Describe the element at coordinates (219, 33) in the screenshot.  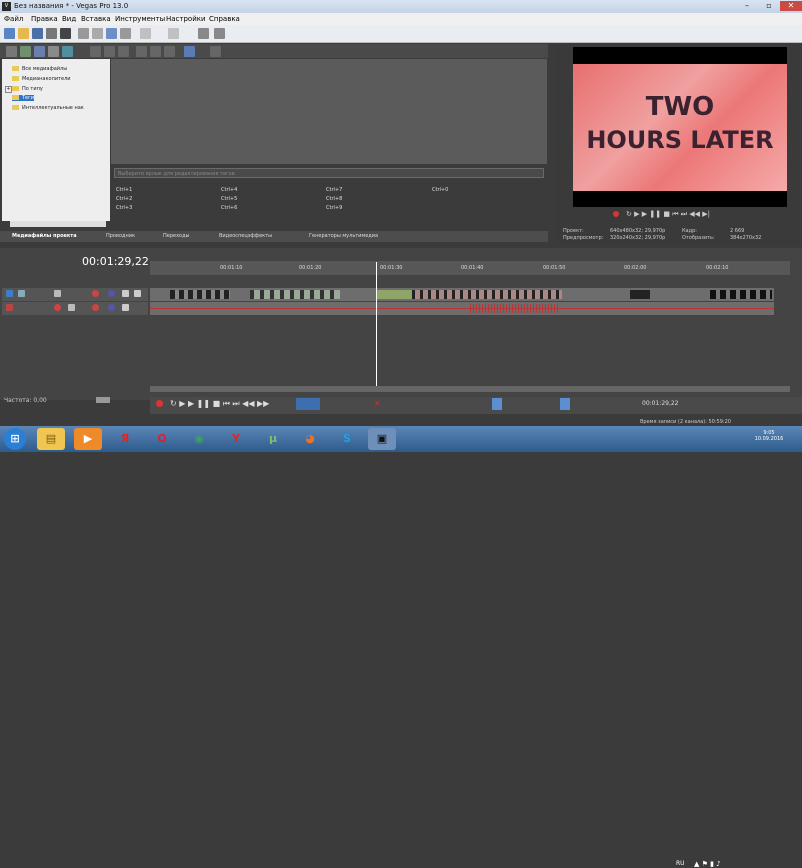
I see `normal-edit-icon` at that location.